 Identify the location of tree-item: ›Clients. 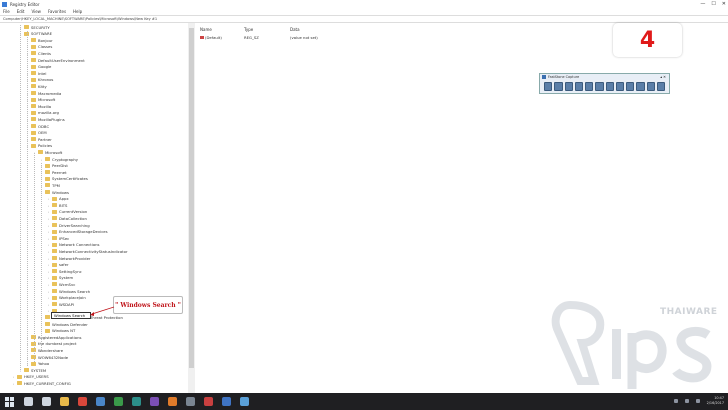
(39, 53).